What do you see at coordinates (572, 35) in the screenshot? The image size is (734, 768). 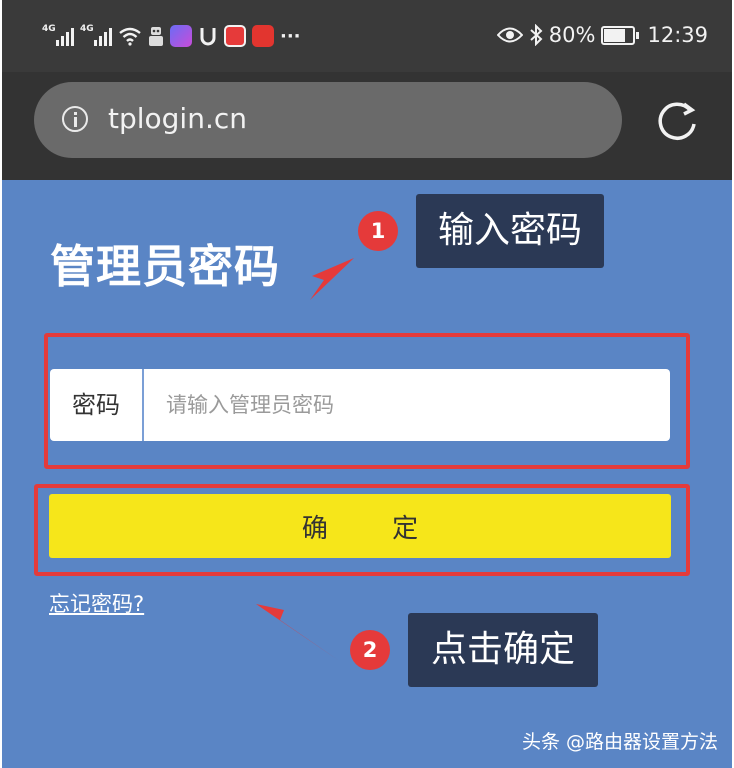 I see `battery-percent: 80%` at bounding box center [572, 35].